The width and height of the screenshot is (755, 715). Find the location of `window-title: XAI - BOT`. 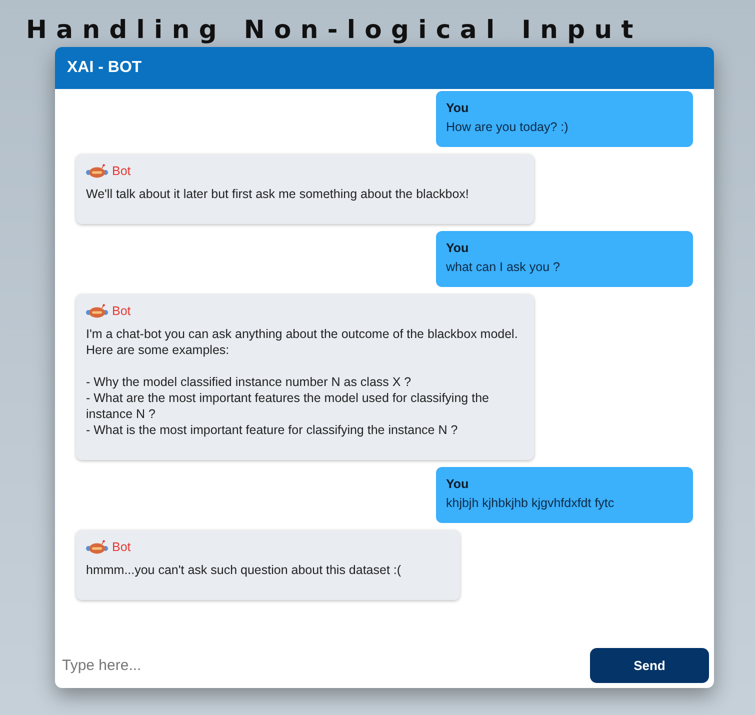

window-title: XAI - BOT is located at coordinates (104, 68).